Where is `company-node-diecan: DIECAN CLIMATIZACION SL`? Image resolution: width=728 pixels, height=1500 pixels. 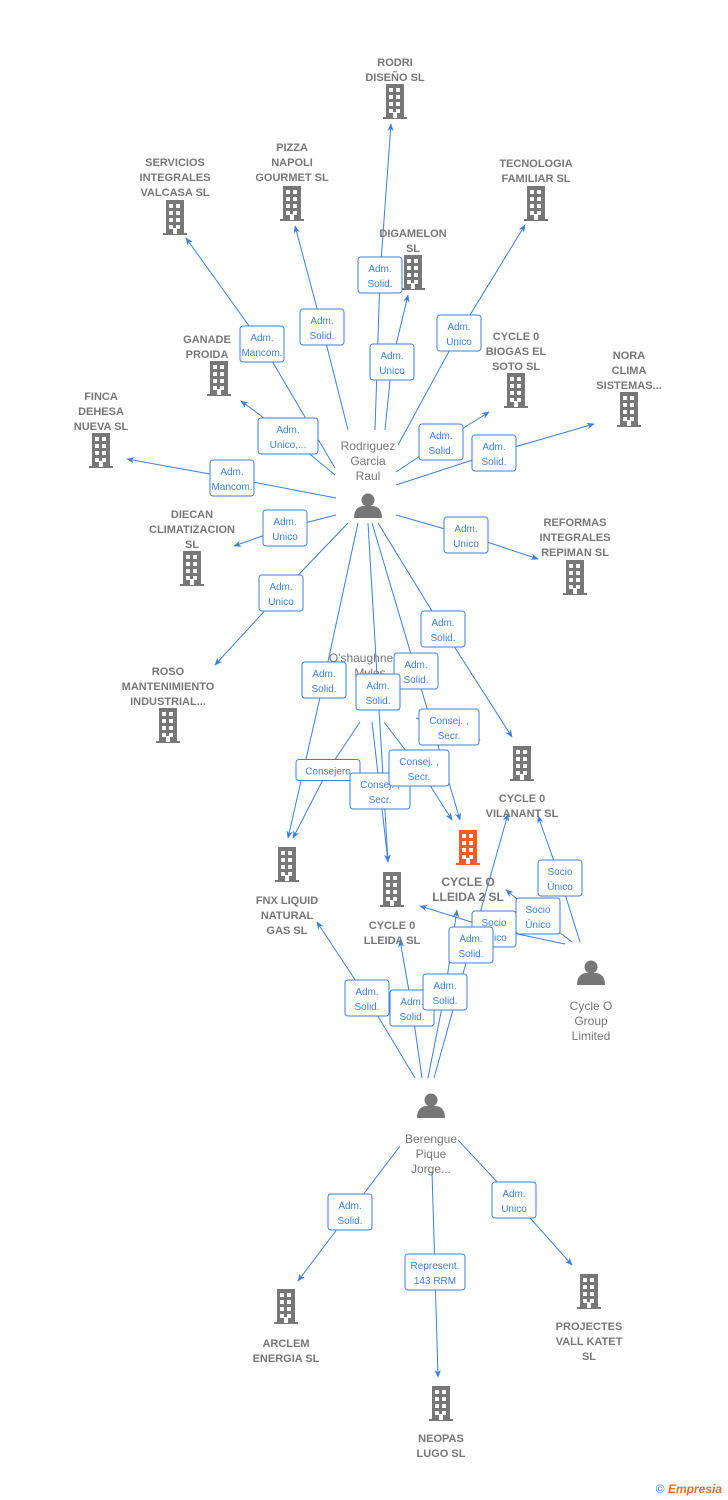
company-node-diecan: DIECAN CLIMATIZACION SL is located at coordinates (192, 547).